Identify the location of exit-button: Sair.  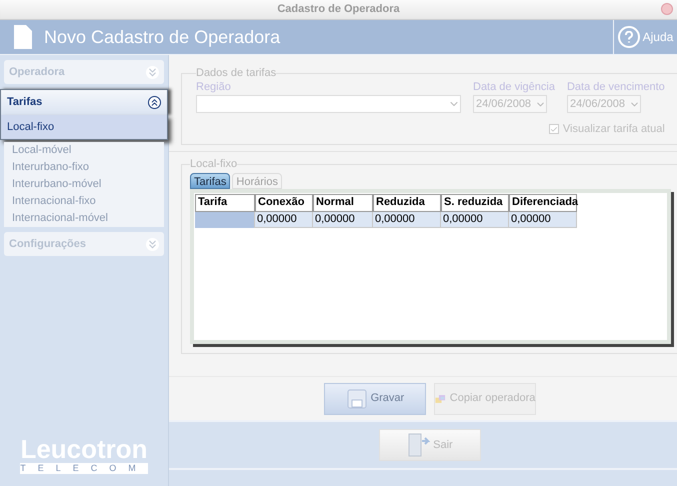
(430, 445).